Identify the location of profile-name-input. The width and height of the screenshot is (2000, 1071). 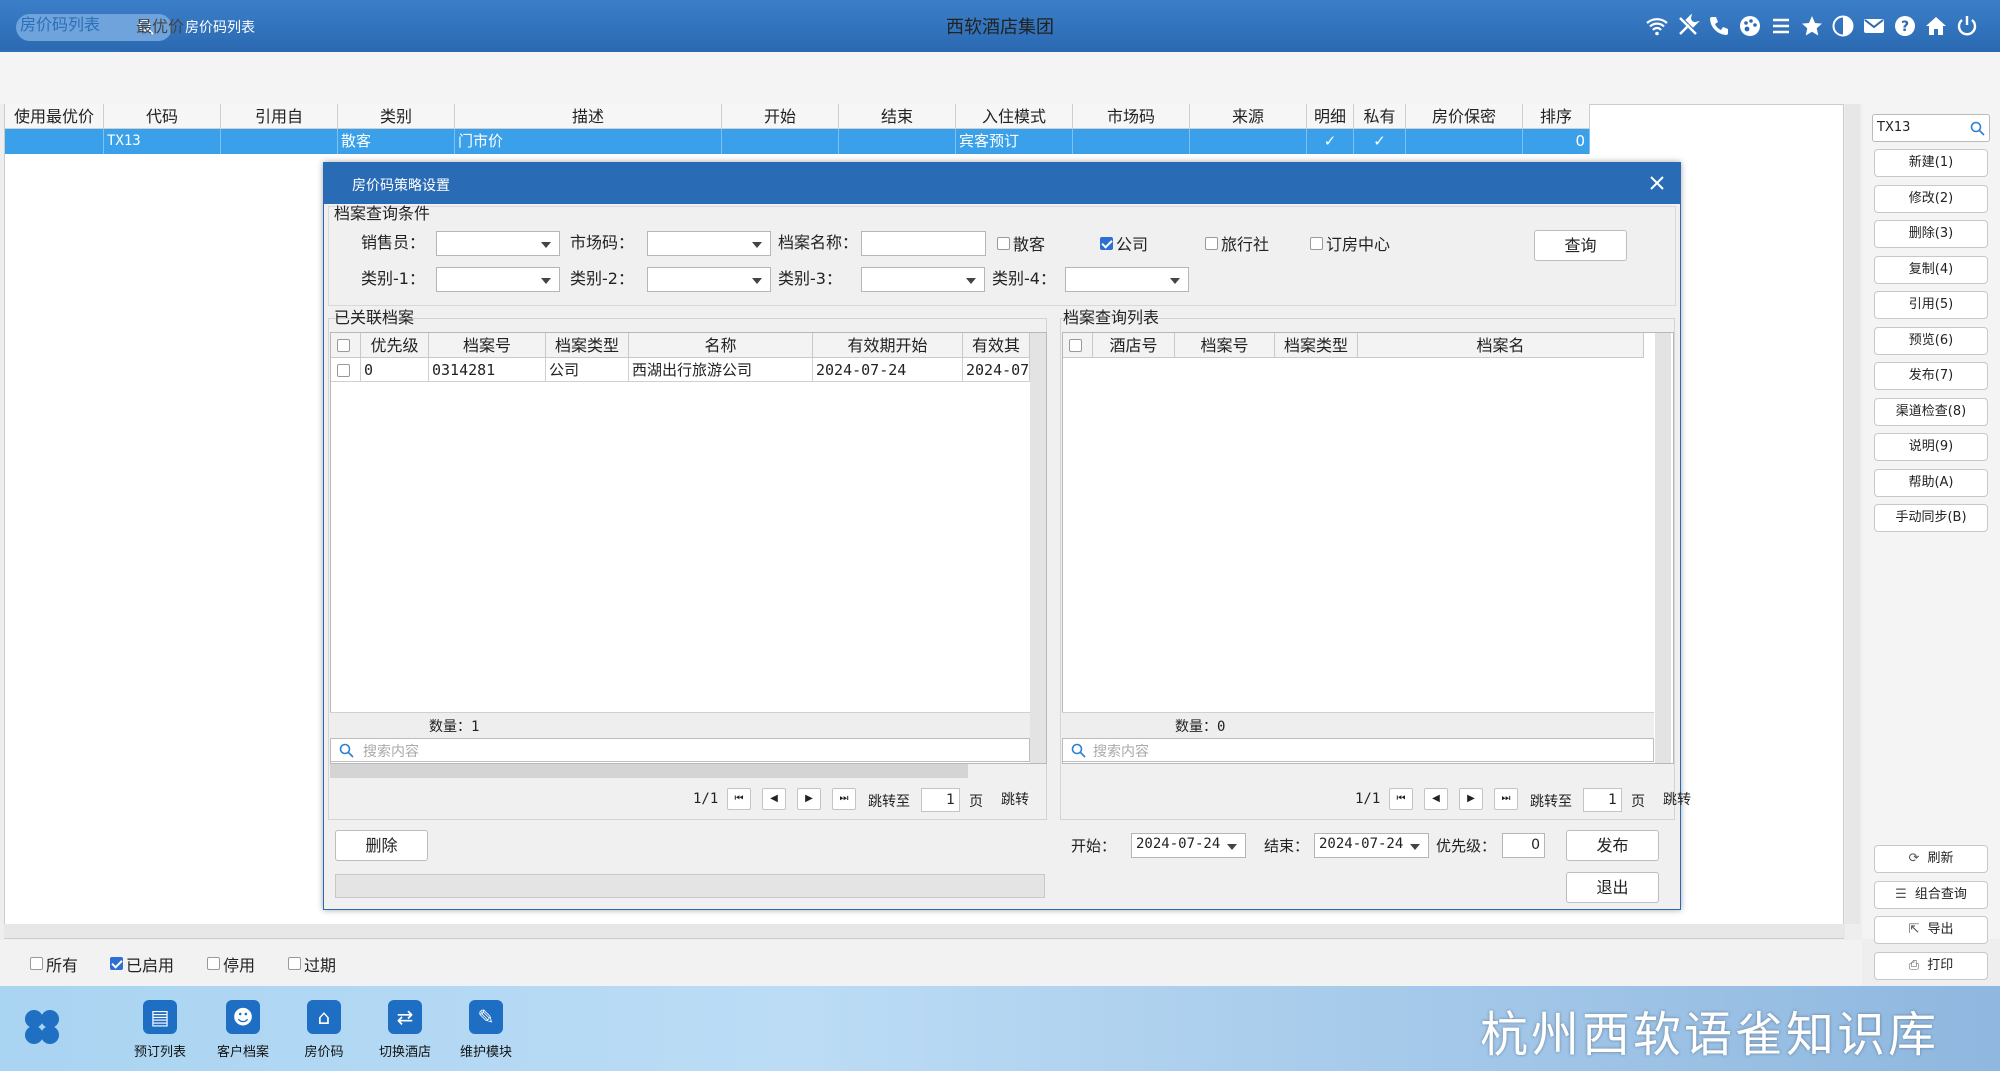
(923, 243).